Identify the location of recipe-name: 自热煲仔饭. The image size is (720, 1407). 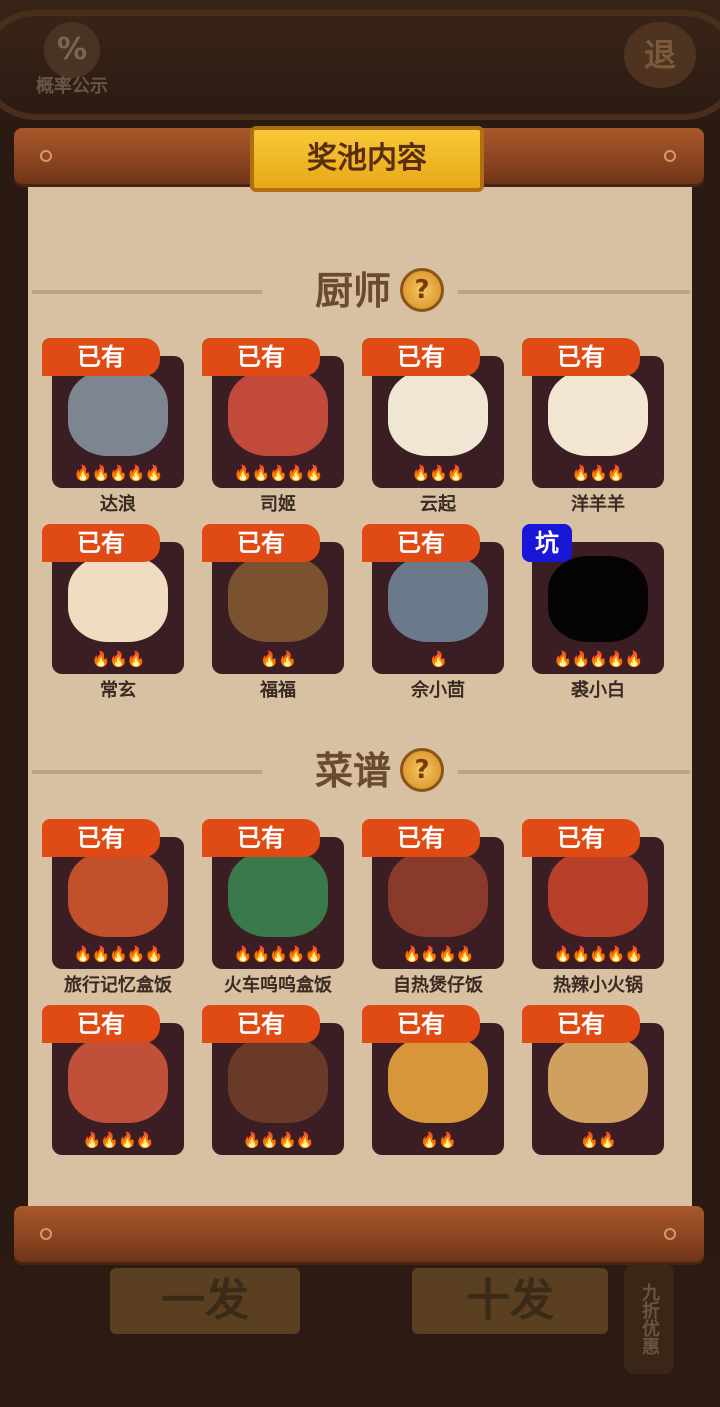
(438, 985).